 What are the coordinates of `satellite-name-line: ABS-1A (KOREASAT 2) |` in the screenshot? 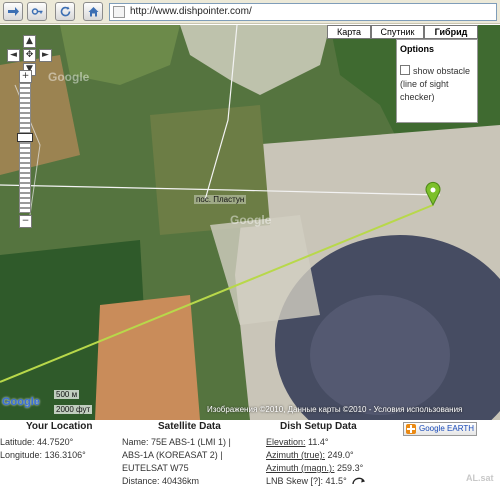 It's located at (172, 455).